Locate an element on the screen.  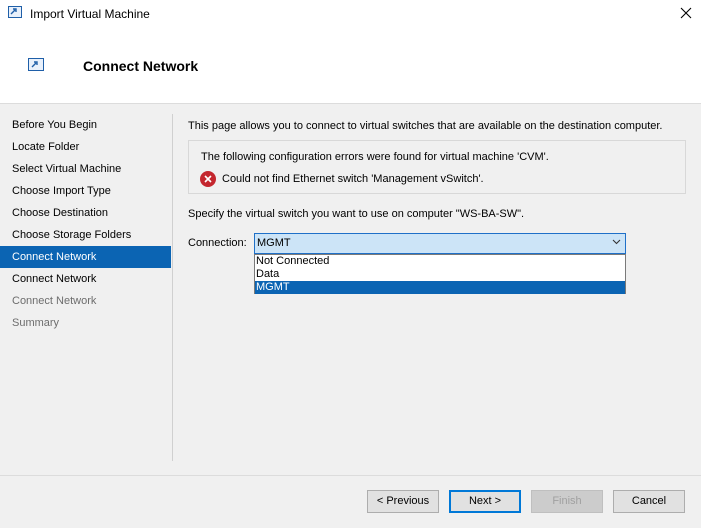
nav-item-summary: Summary is located at coordinates (36, 323).